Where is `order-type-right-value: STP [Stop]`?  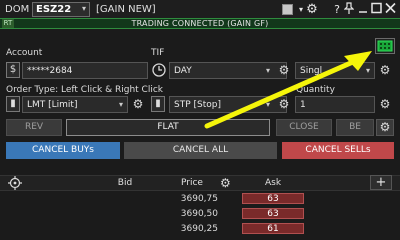
order-type-right-value: STP [Stop] is located at coordinates (197, 105).